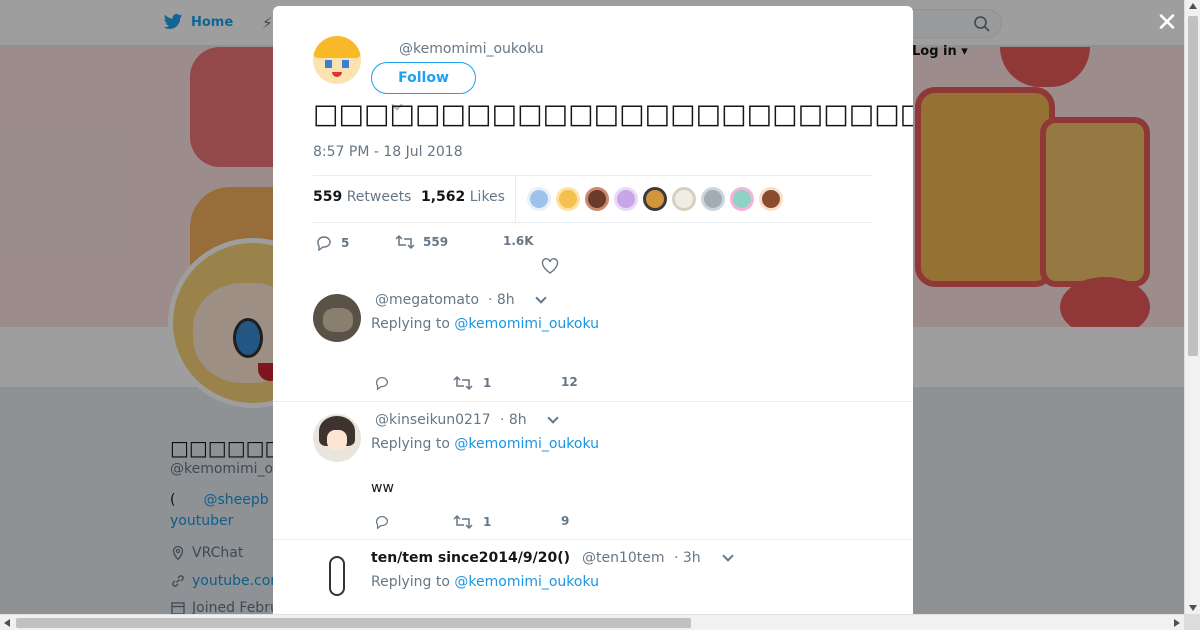 The width and height of the screenshot is (1200, 630). What do you see at coordinates (382, 488) in the screenshot?
I see `reply-text: ww` at bounding box center [382, 488].